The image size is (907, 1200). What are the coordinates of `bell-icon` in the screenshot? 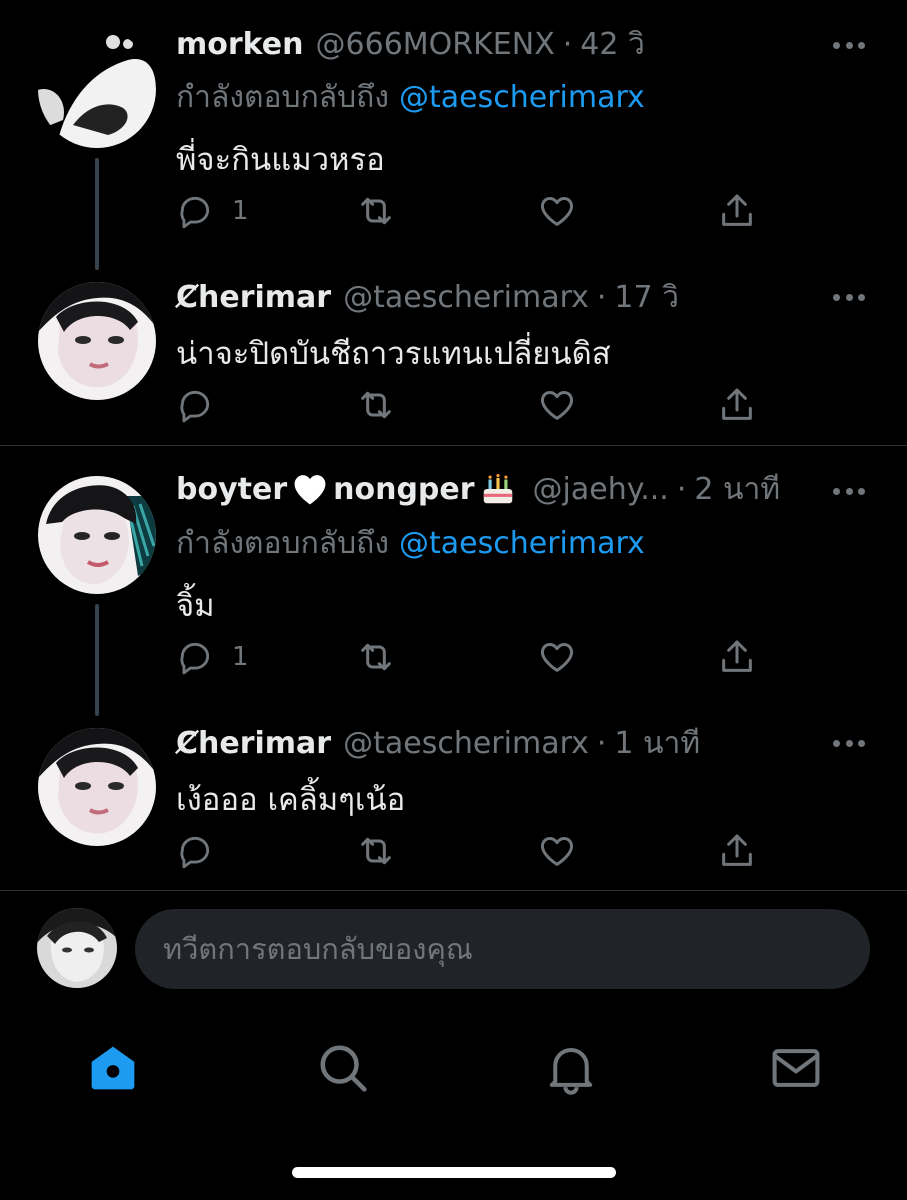 It's located at (571, 1071).